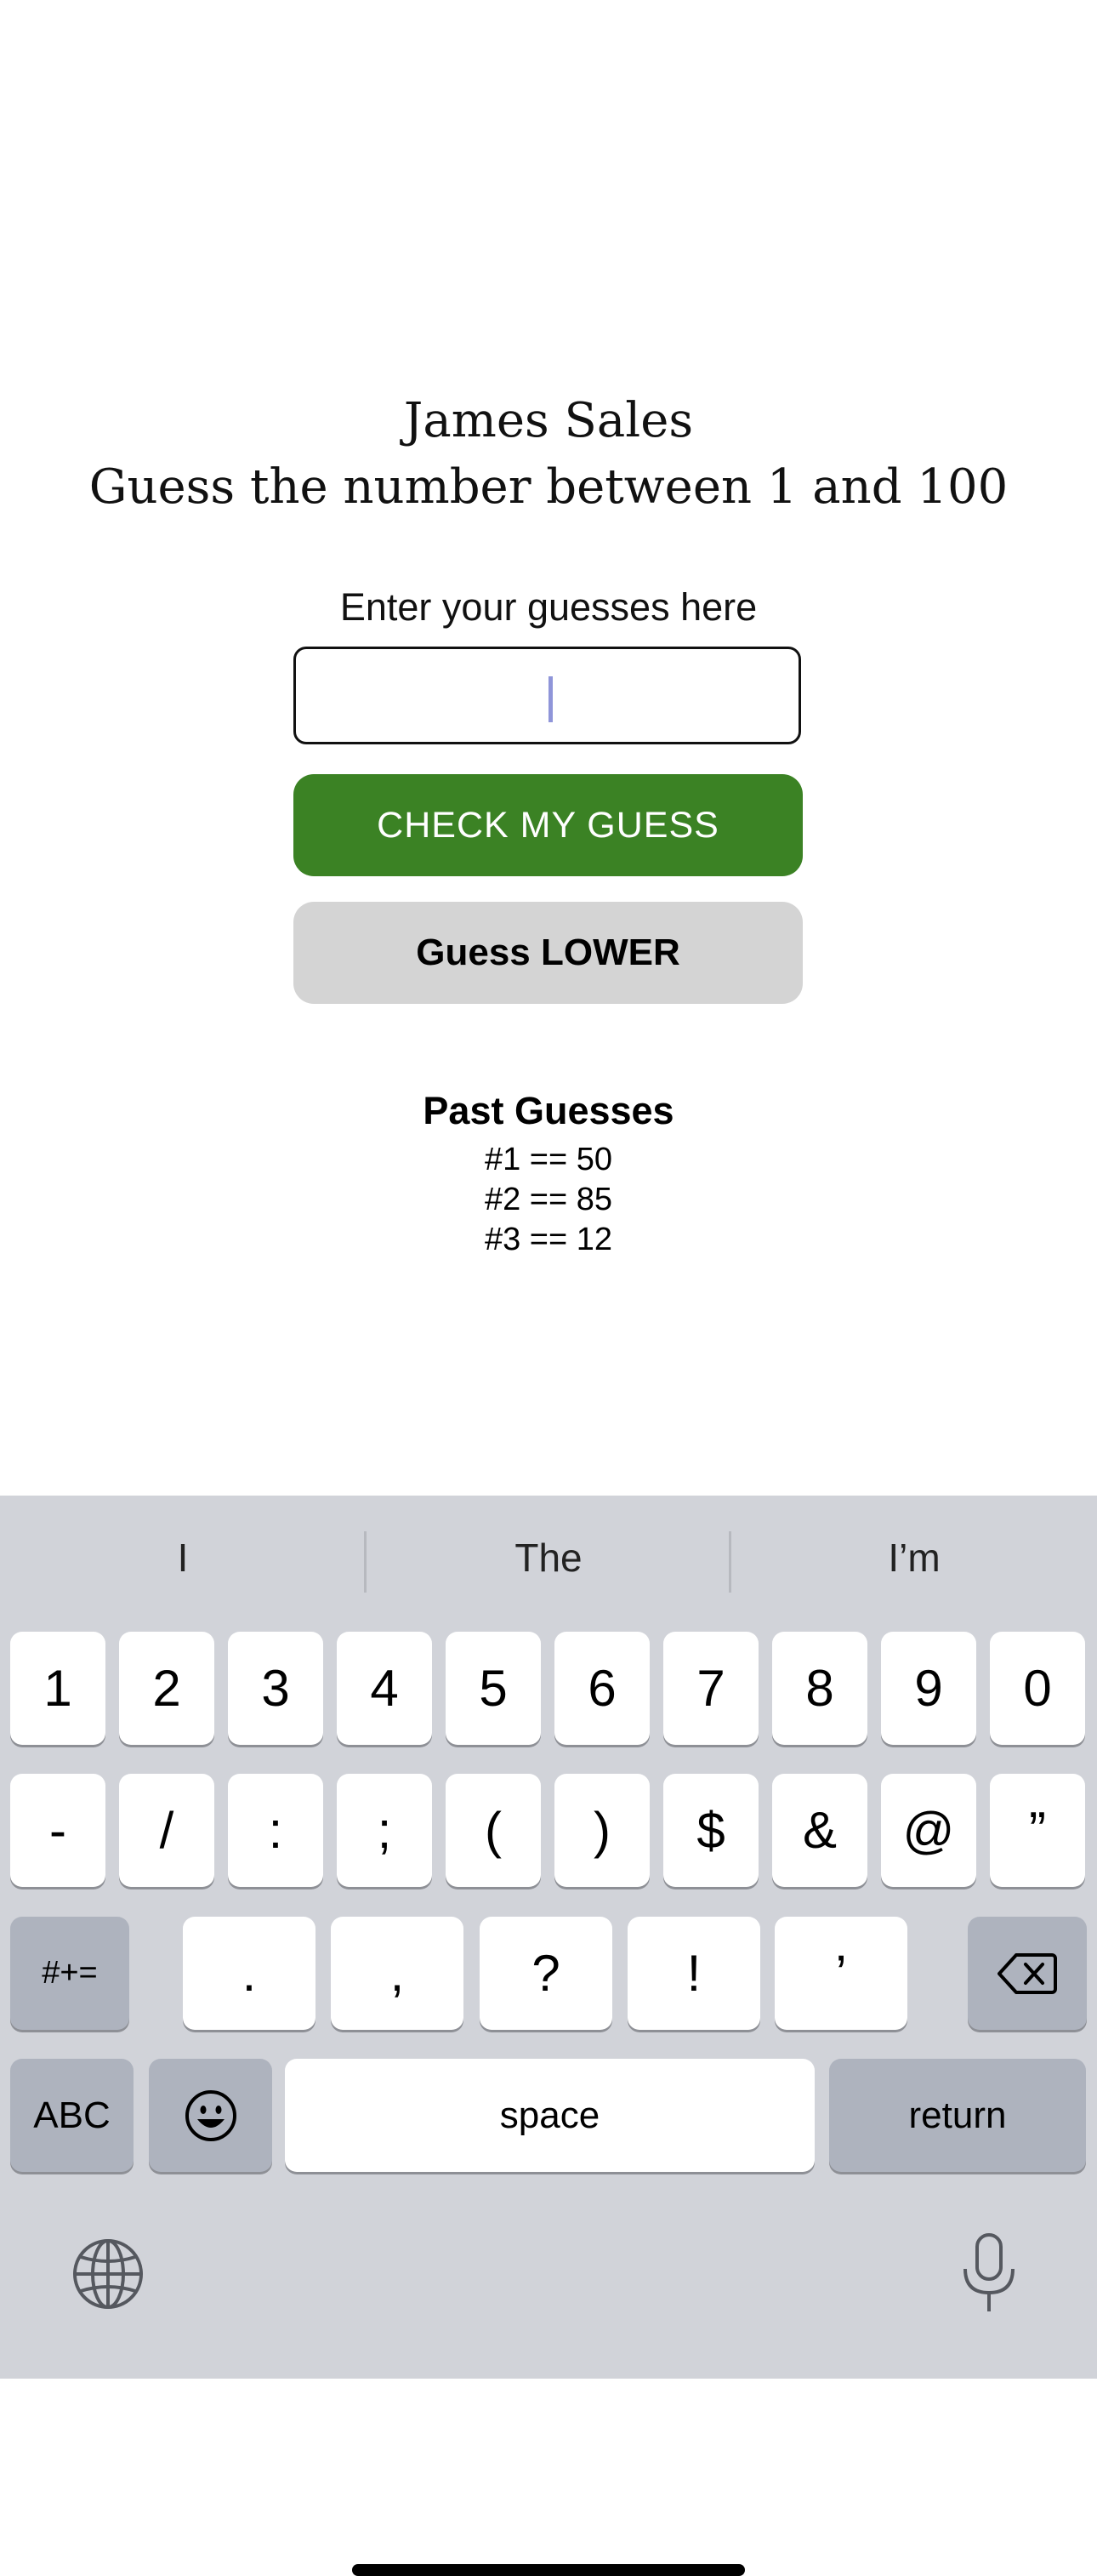 The width and height of the screenshot is (1097, 2576). What do you see at coordinates (1037, 1689) in the screenshot?
I see `key-0: 0` at bounding box center [1037, 1689].